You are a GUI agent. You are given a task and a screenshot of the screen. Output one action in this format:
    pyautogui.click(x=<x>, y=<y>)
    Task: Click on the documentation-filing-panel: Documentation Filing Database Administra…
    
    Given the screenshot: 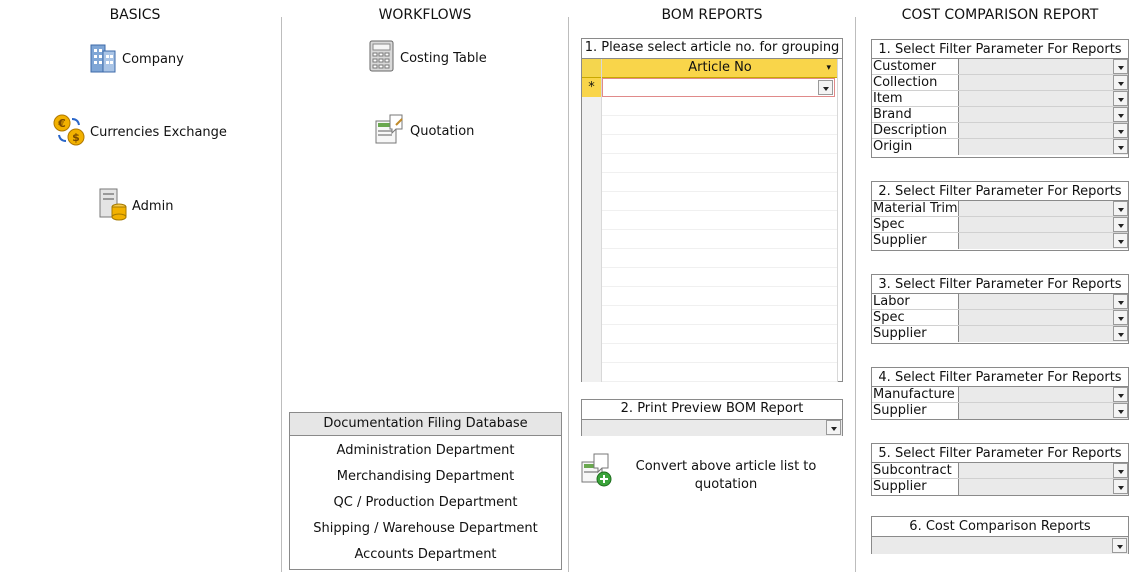 What is the action you would take?
    pyautogui.click(x=425, y=491)
    